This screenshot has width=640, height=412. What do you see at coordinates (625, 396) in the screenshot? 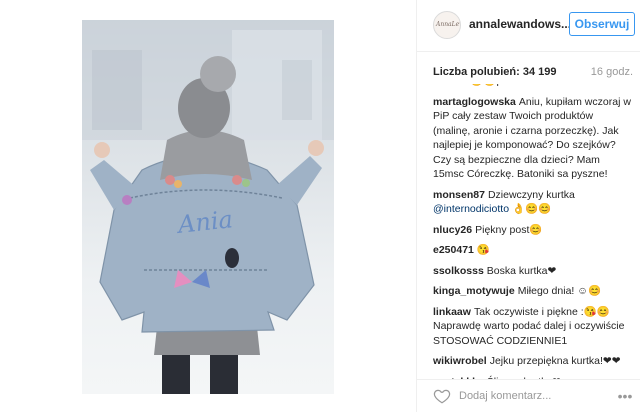
I see `more-options-icon: •••` at bounding box center [625, 396].